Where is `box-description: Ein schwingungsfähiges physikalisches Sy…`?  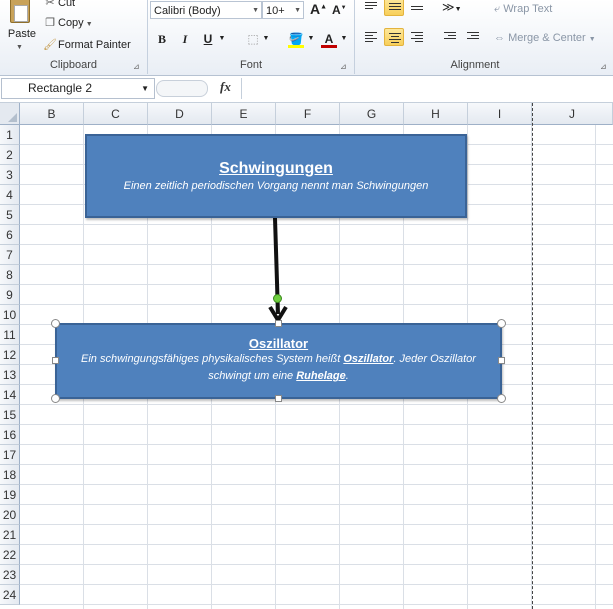
box-description: Ein schwingungsfähiges physikalisches Sy… is located at coordinates (278, 367).